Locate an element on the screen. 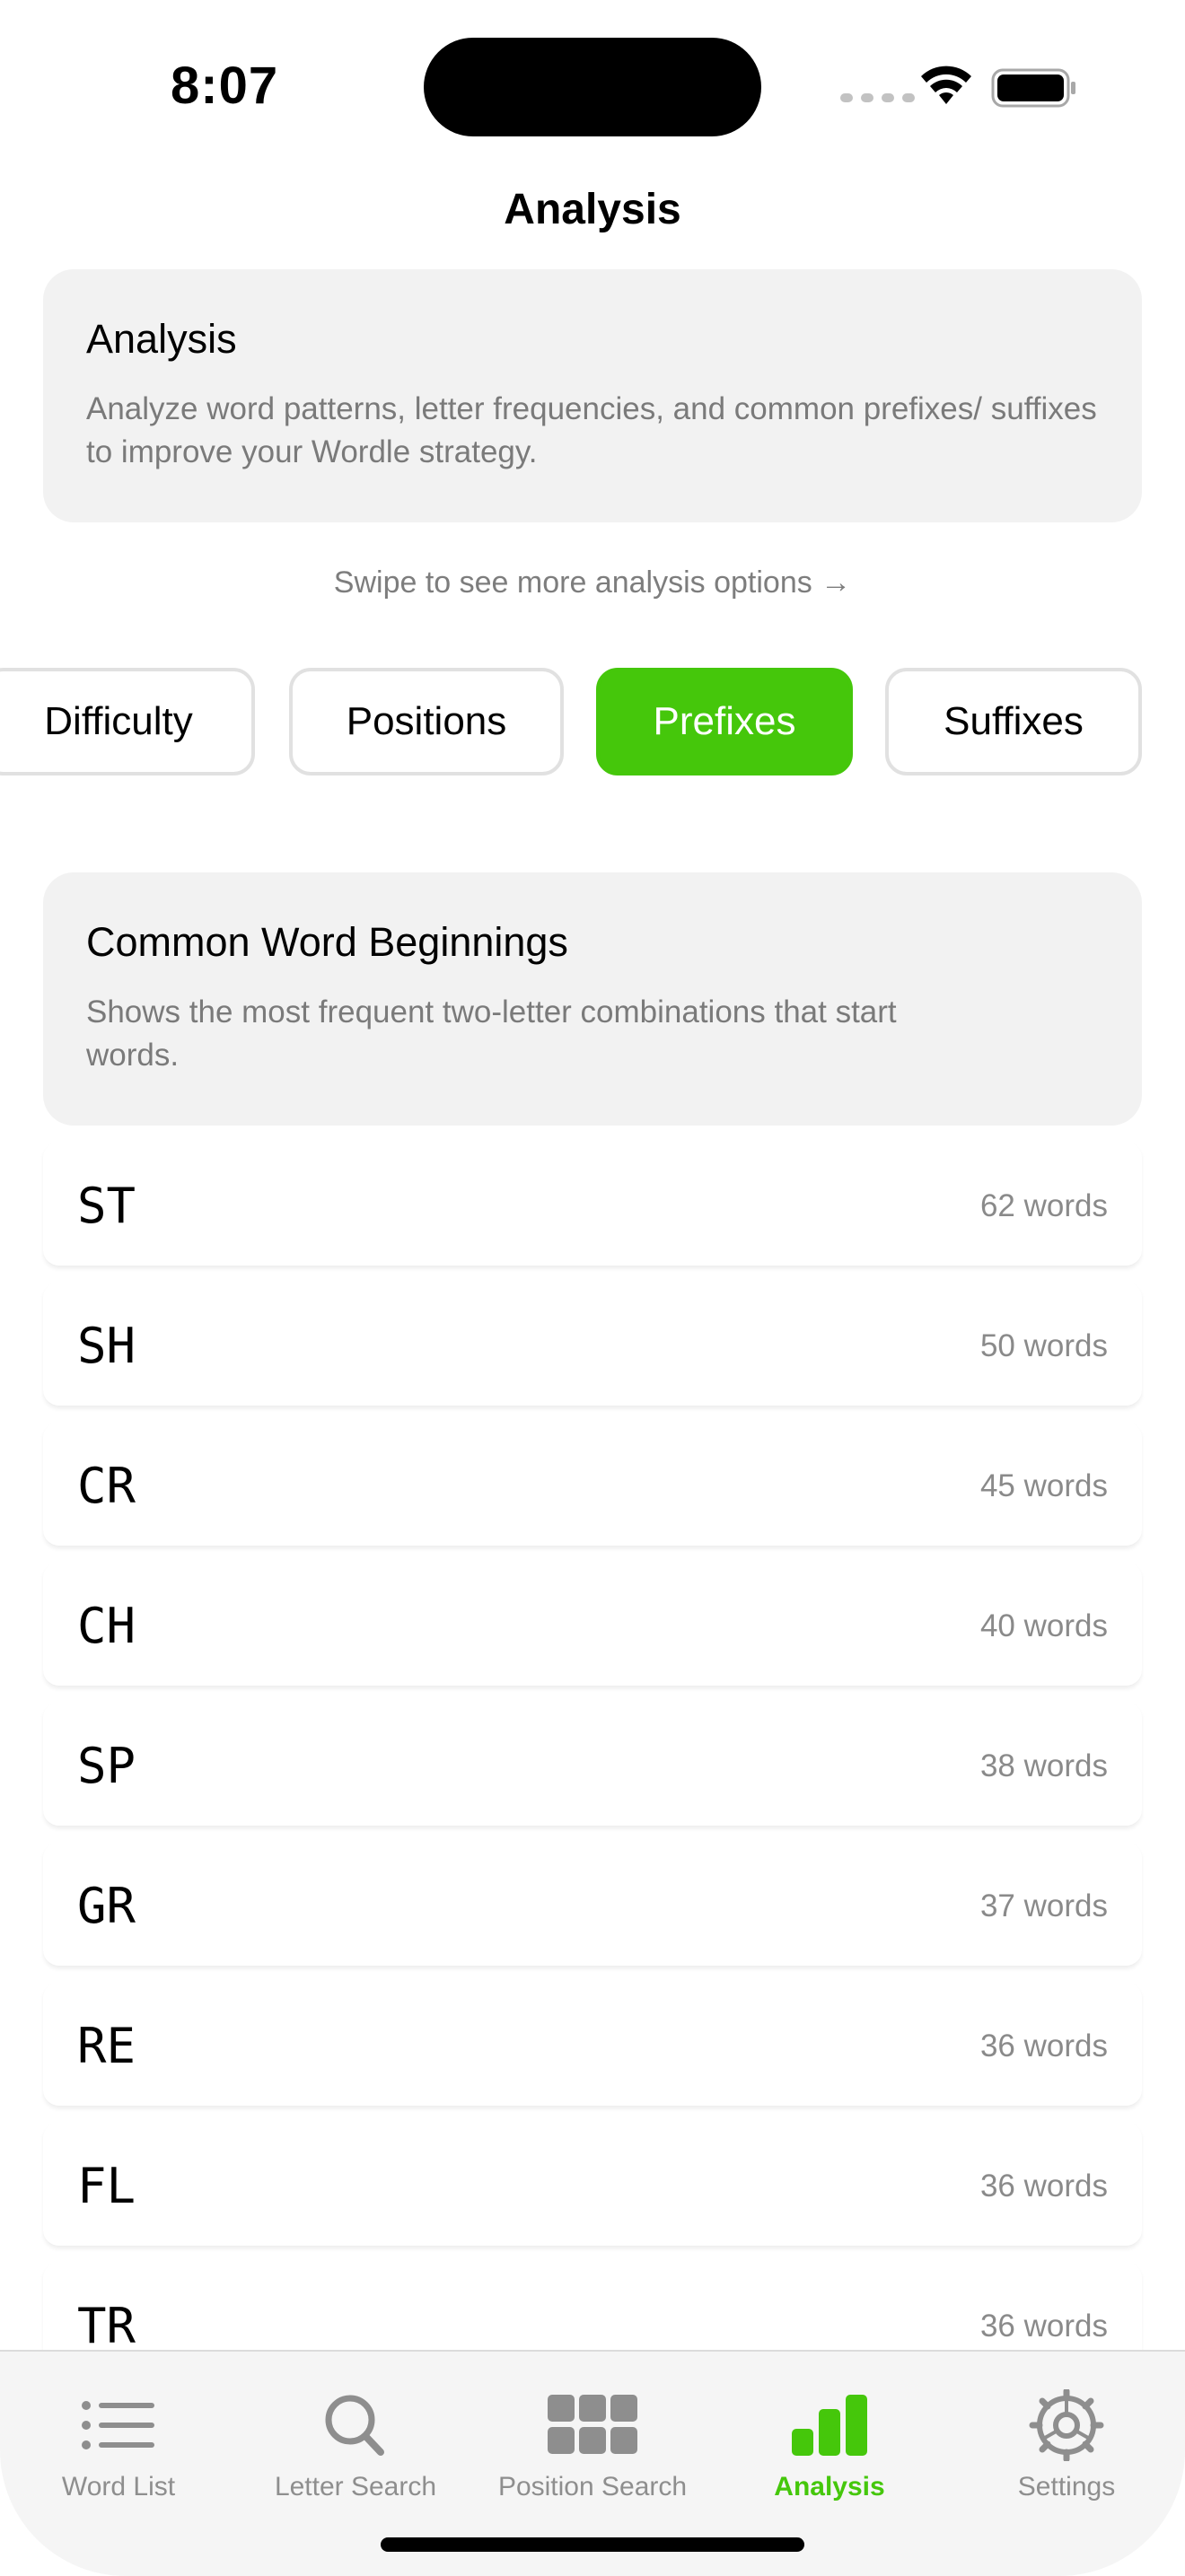 The height and width of the screenshot is (2576, 1185). status-time: 8:07 is located at coordinates (225, 86).